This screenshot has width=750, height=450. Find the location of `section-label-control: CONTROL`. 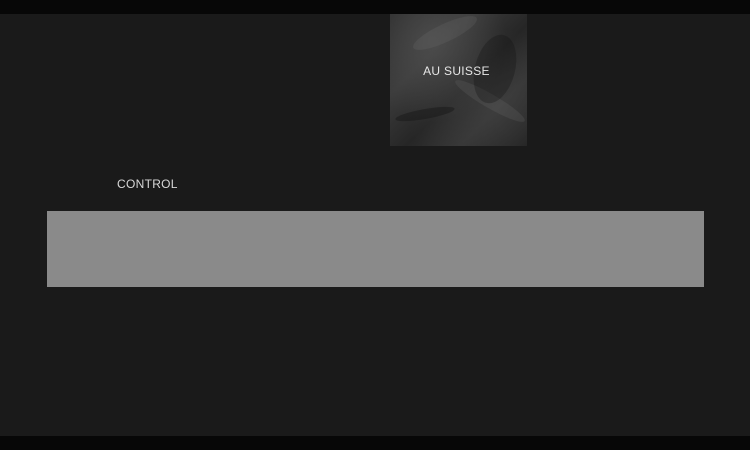

section-label-control: CONTROL is located at coordinates (147, 184).